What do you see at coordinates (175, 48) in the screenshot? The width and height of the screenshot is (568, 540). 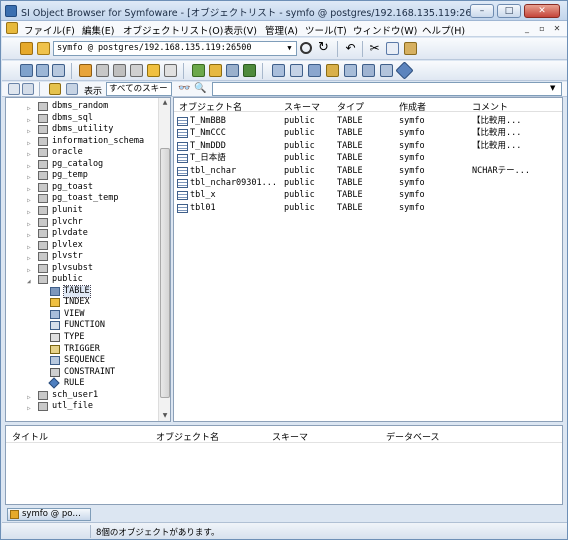 I see `connection-select: symfo @ postgres/192.168.135.119:26500 ▼` at bounding box center [175, 48].